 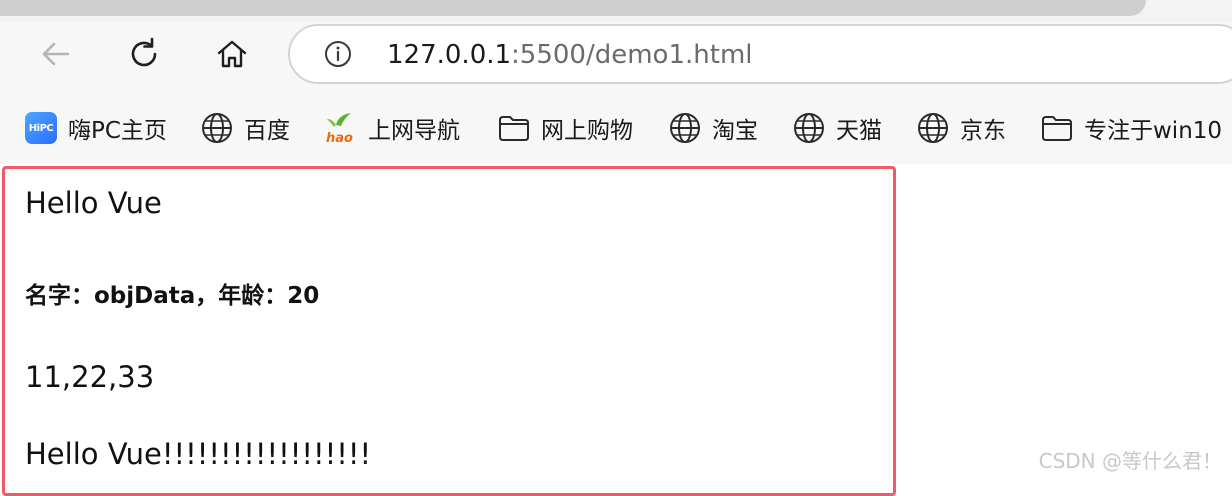 I want to click on hipc-badge: HiPC, so click(x=41, y=128).